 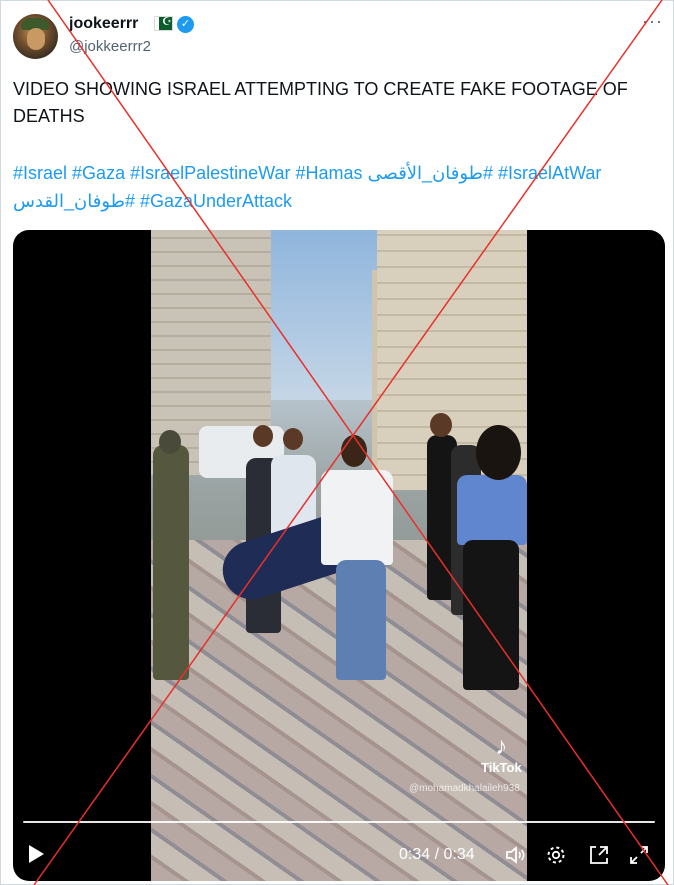 What do you see at coordinates (430, 173) in the screenshot?
I see `hashtag-link: #طوفان_الأقصى` at bounding box center [430, 173].